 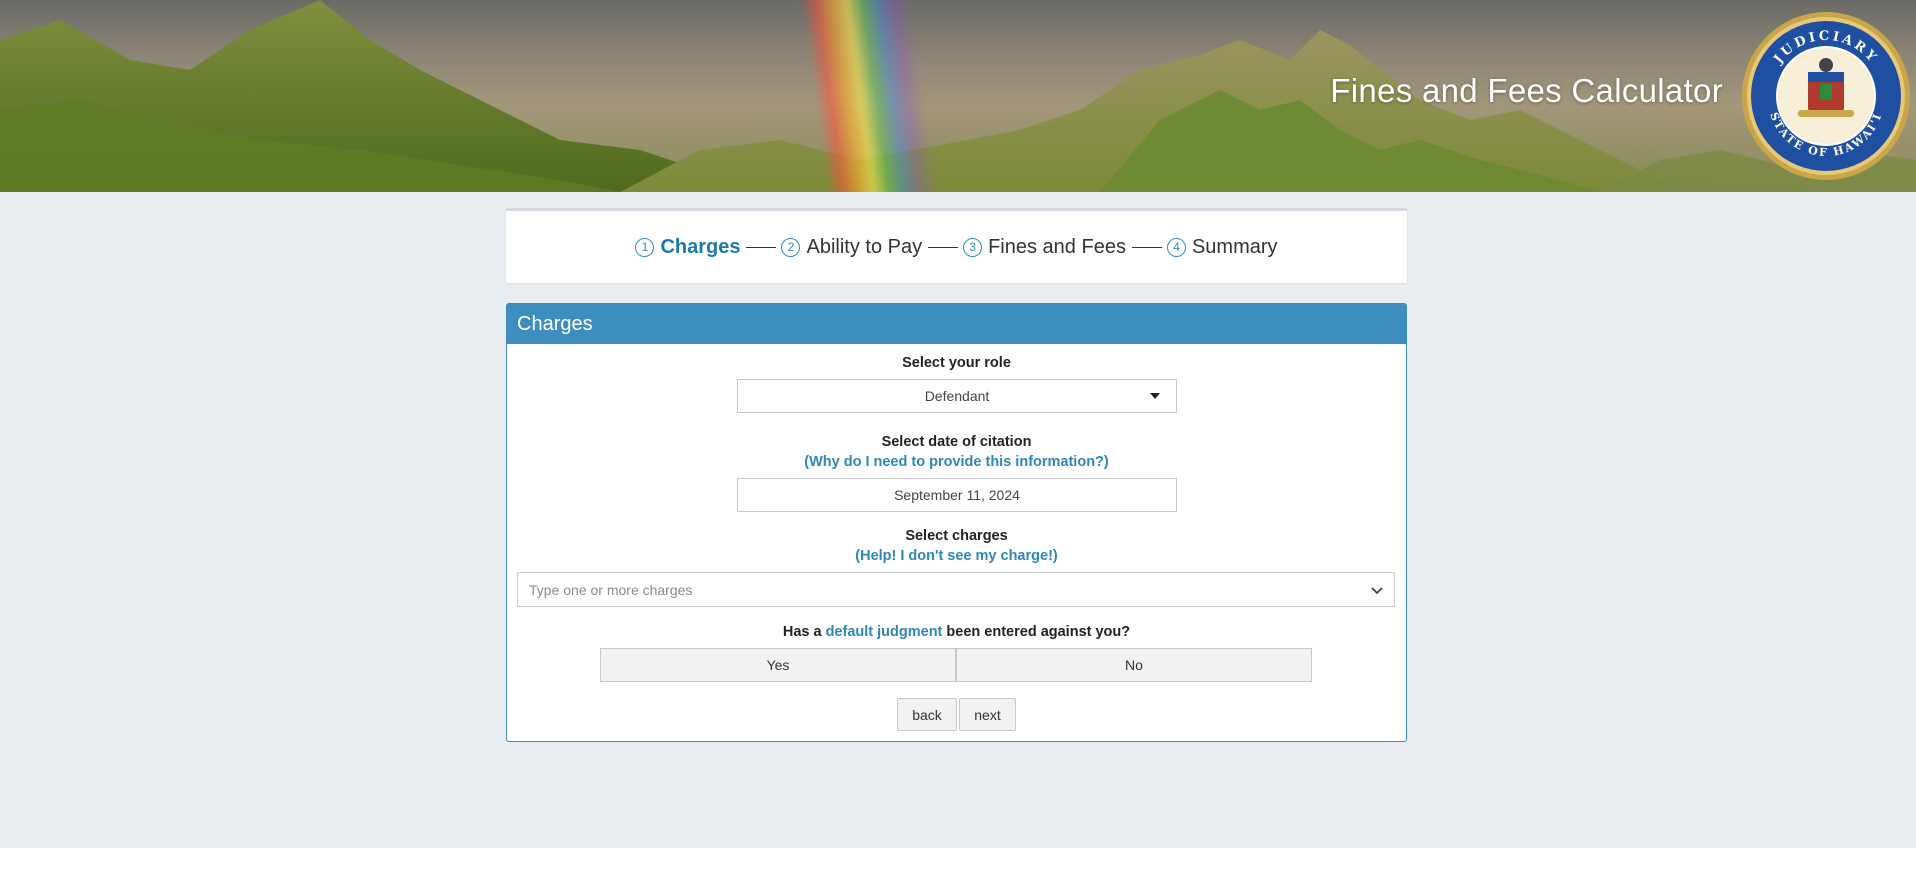 What do you see at coordinates (1234, 246) in the screenshot?
I see `step-label: Summary` at bounding box center [1234, 246].